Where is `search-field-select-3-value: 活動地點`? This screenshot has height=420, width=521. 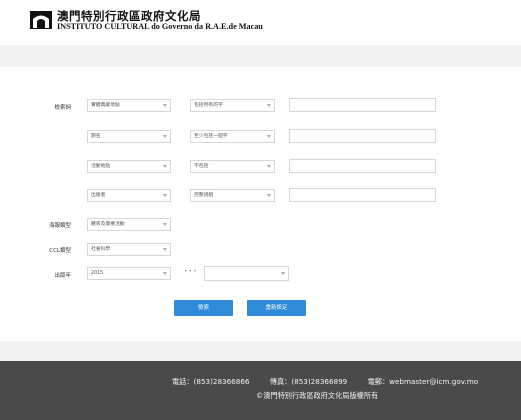 search-field-select-3-value: 活動地點 is located at coordinates (101, 166).